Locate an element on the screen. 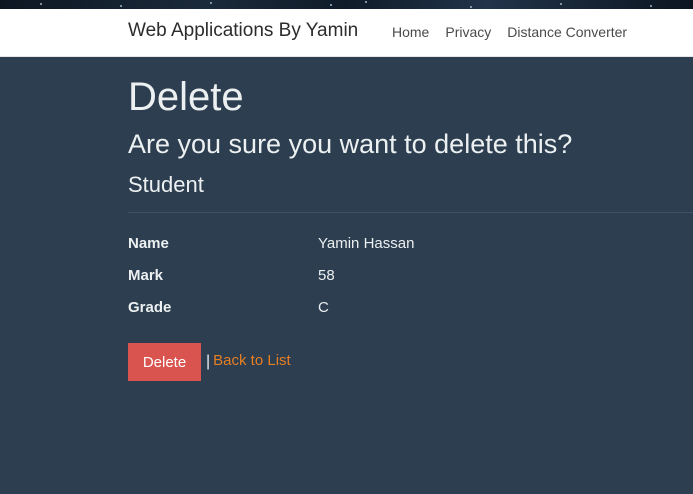 Image resolution: width=693 pixels, height=494 pixels. back-to-list-link: Back to List is located at coordinates (252, 360).